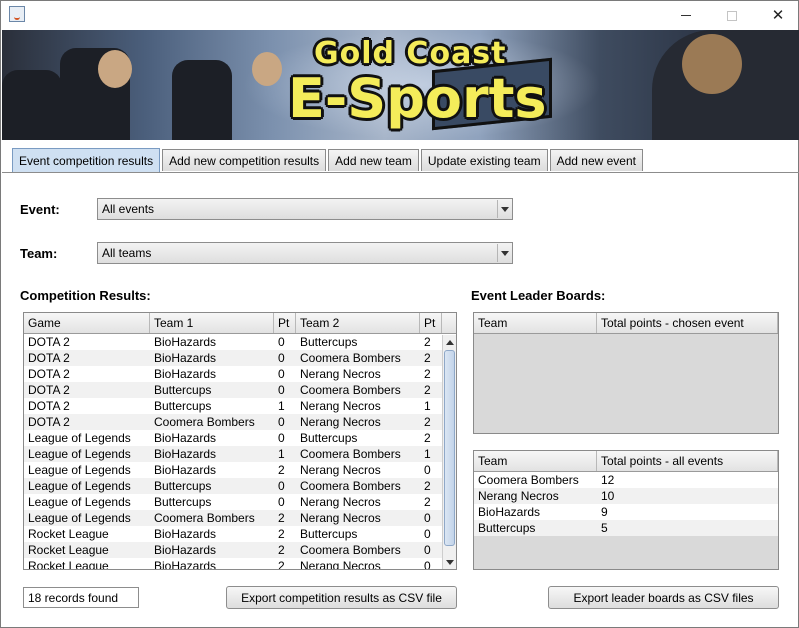 The image size is (799, 628). Describe the element at coordinates (687, 461) in the screenshot. I see `column-header-points: Total points - all events` at that location.